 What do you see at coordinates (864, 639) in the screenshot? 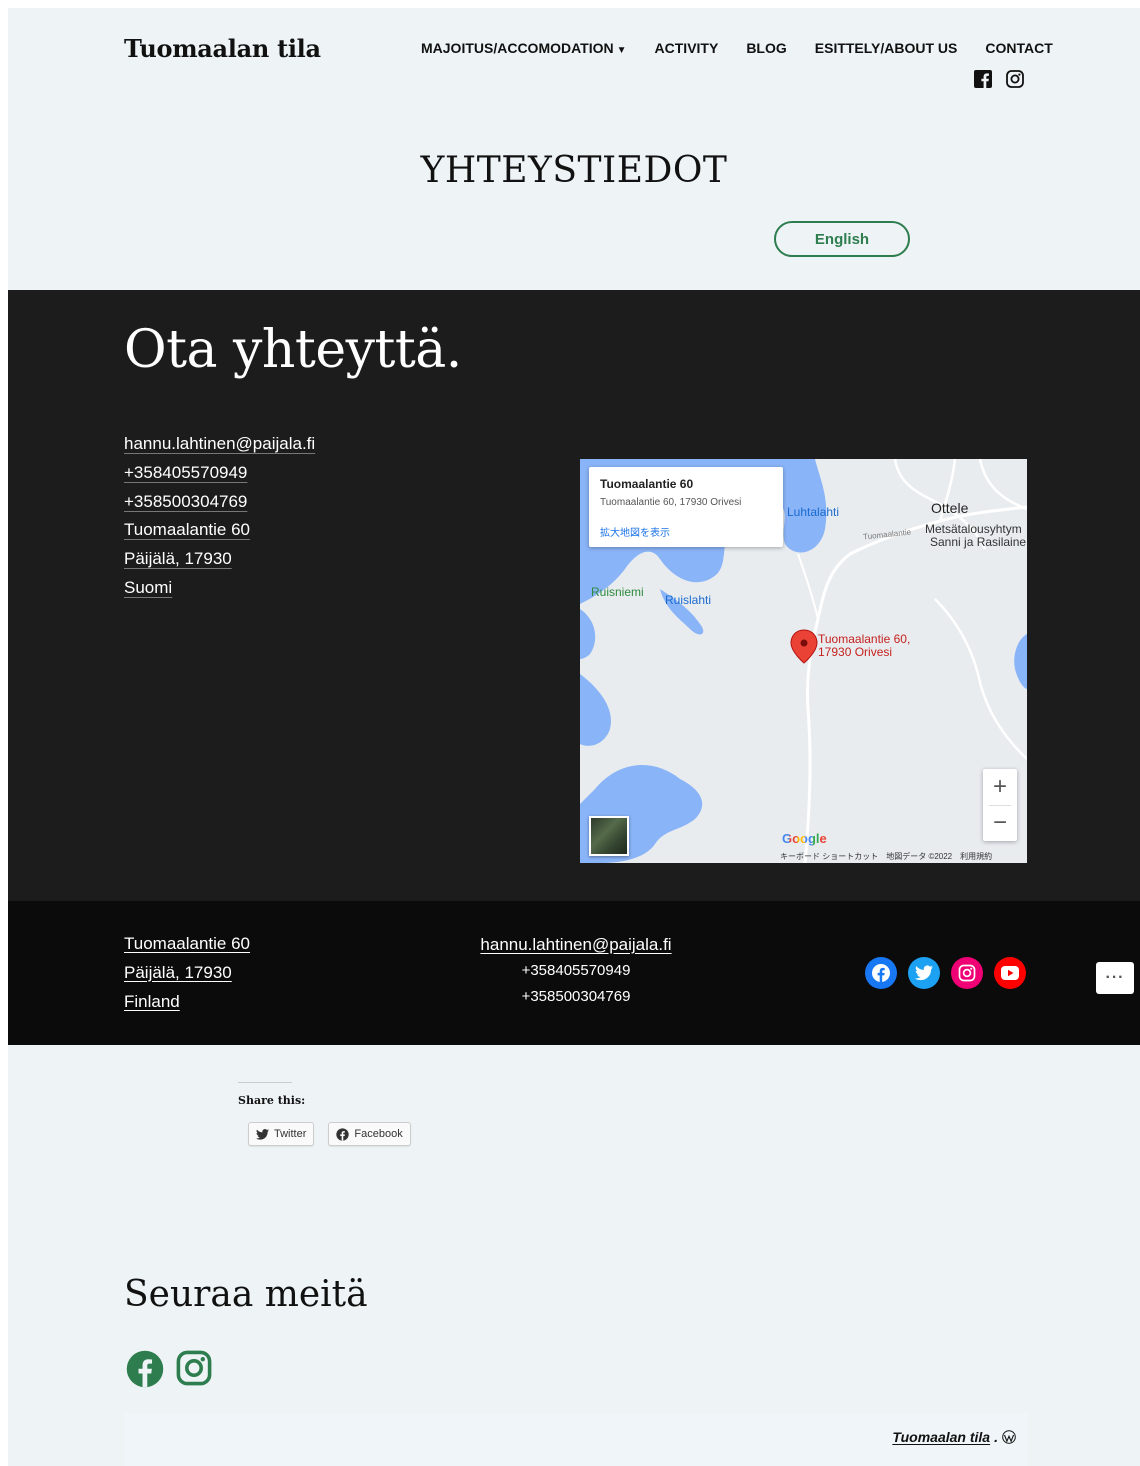
I see `map-pin-label: Tuomaalantie 60,` at bounding box center [864, 639].